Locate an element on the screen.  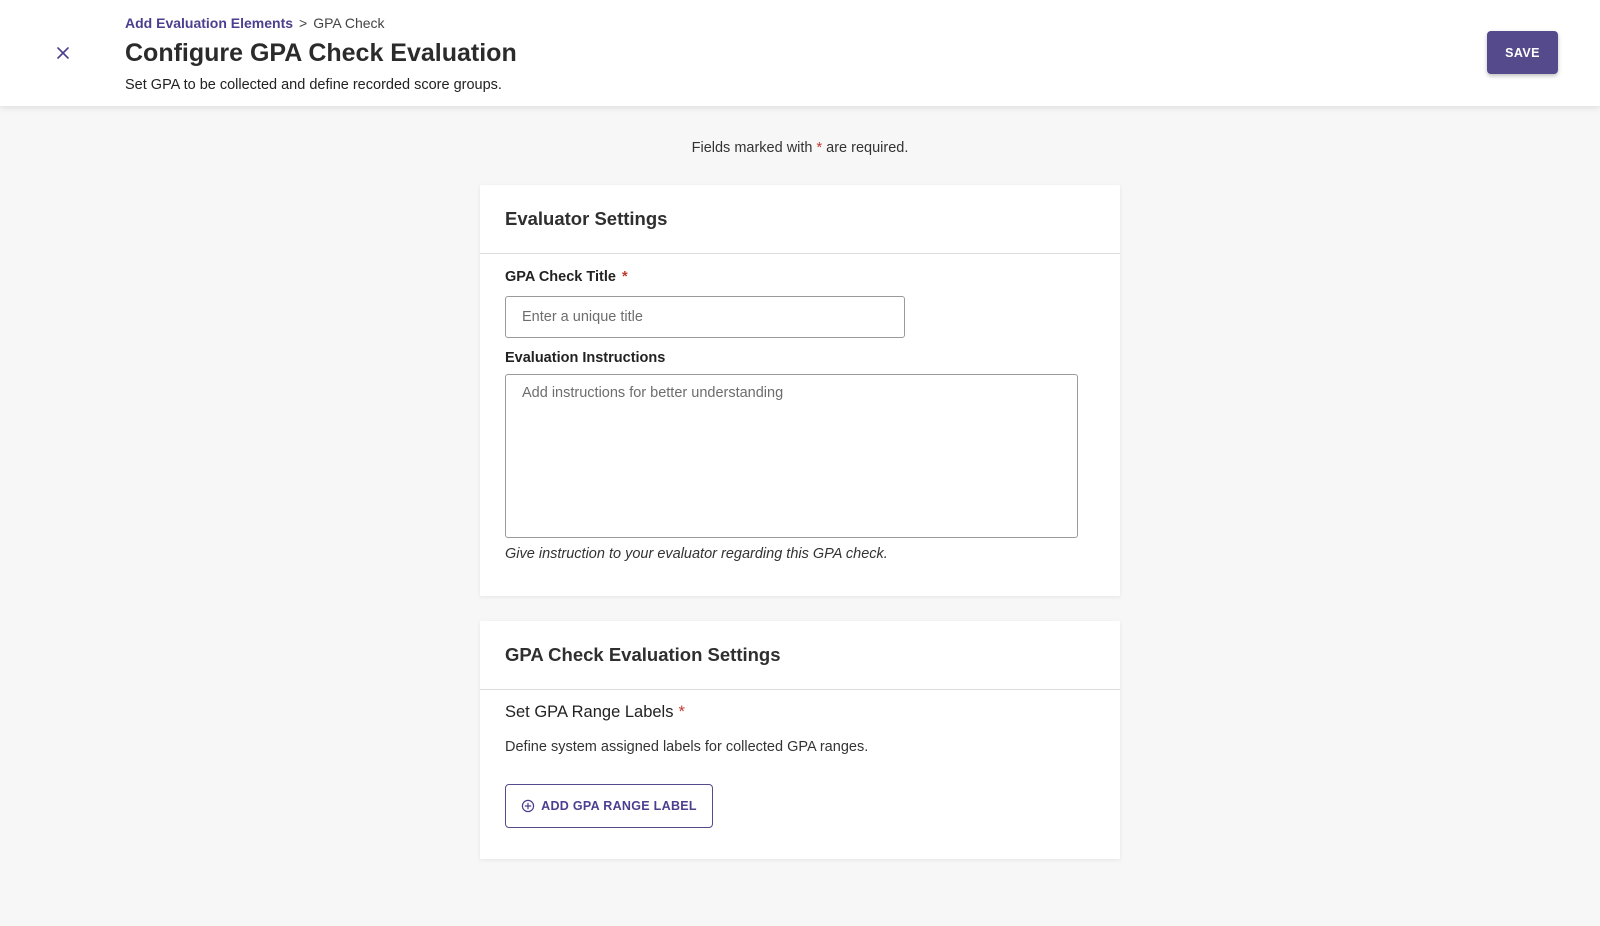
required-fields-note: Fields marked with * are required. is located at coordinates (800, 148).